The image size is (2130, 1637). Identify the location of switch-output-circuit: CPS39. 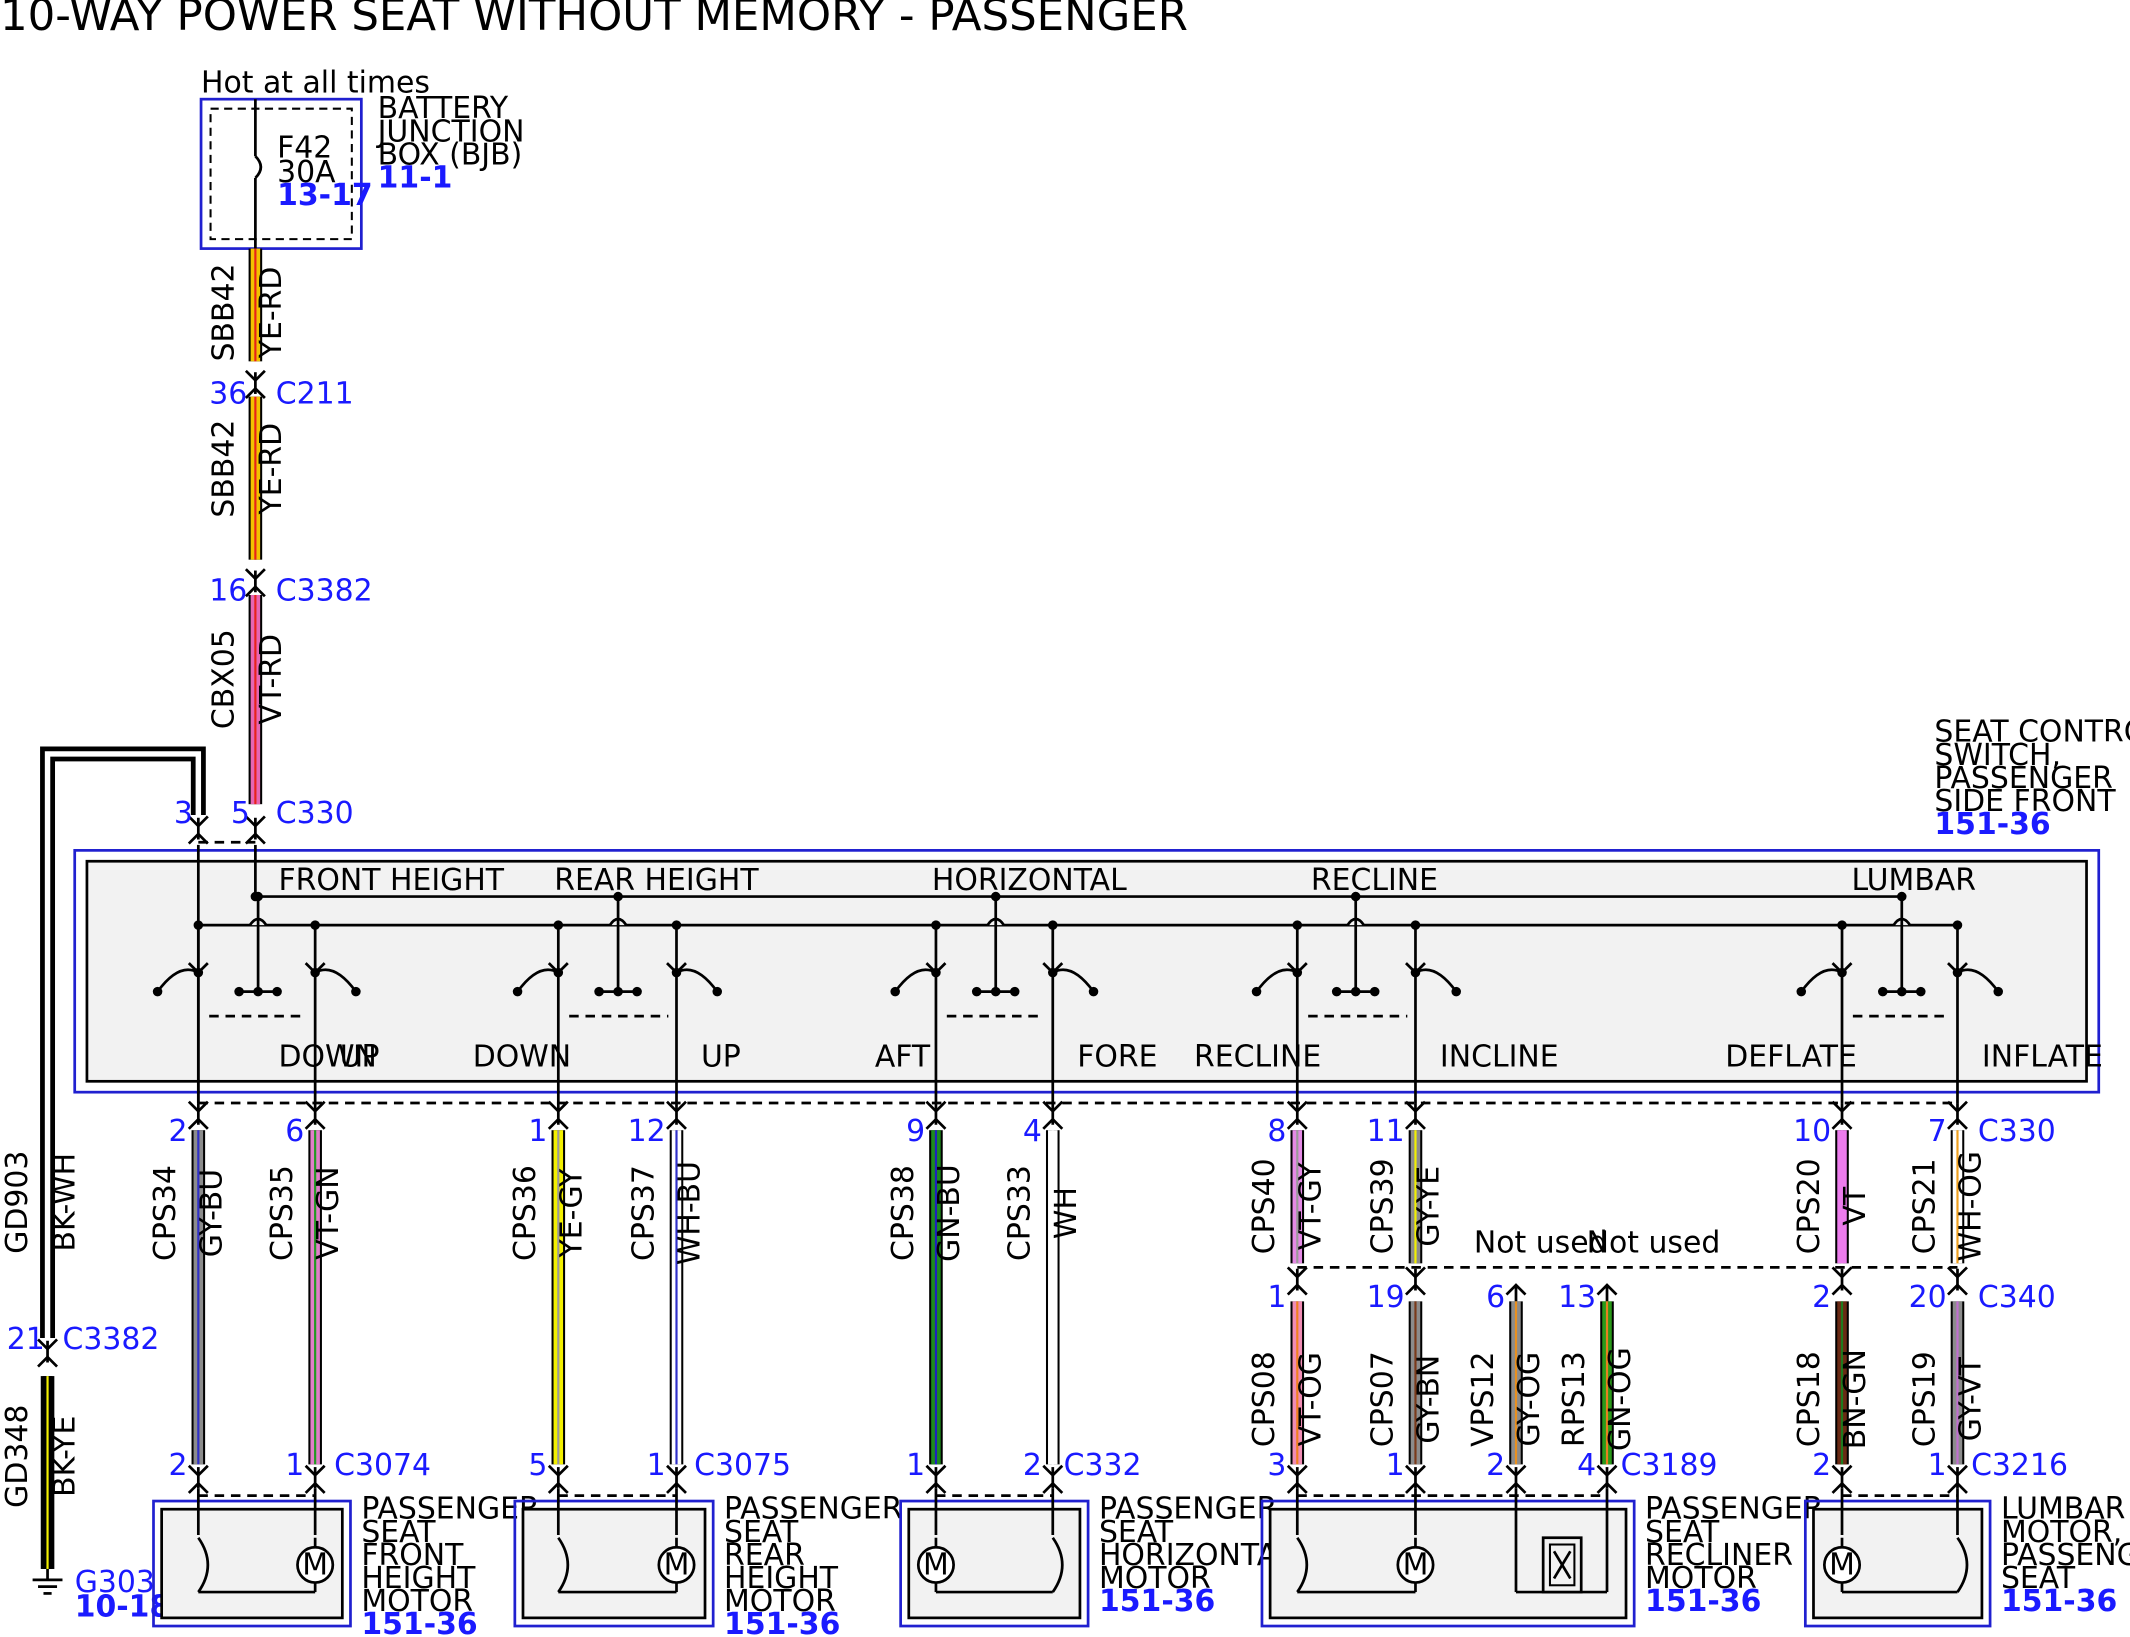
(1382, 1206).